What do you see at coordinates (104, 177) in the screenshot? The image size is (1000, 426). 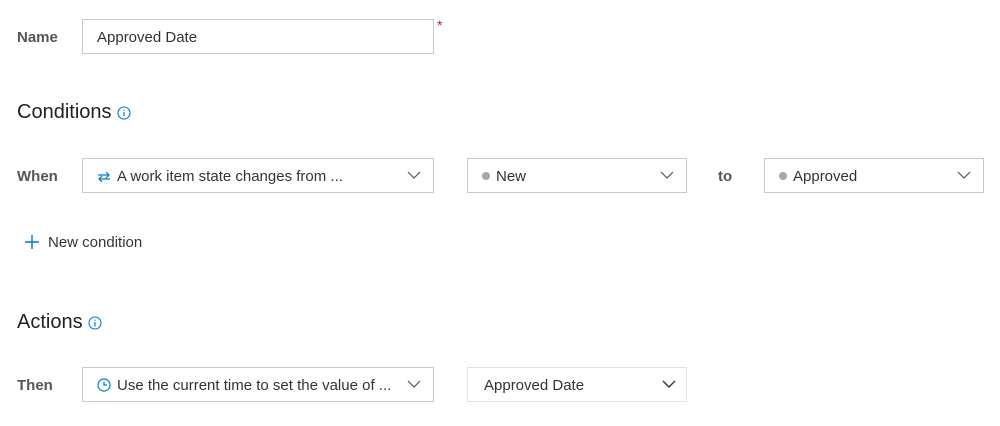 I see `swap-arrows-icon` at bounding box center [104, 177].